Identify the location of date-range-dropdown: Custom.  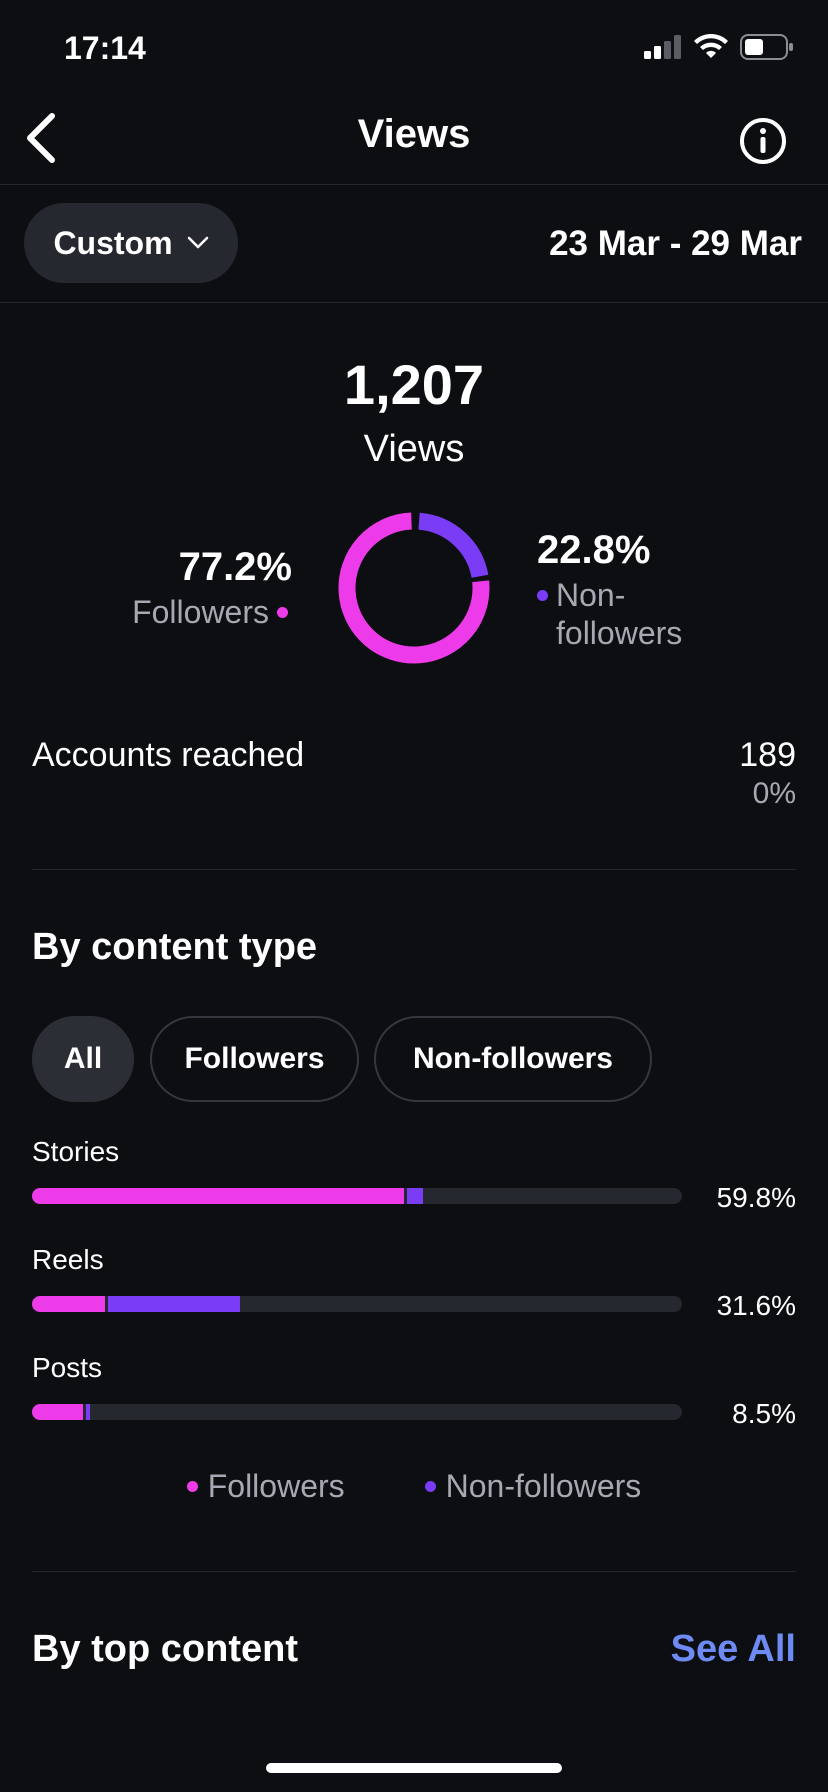
(131, 243).